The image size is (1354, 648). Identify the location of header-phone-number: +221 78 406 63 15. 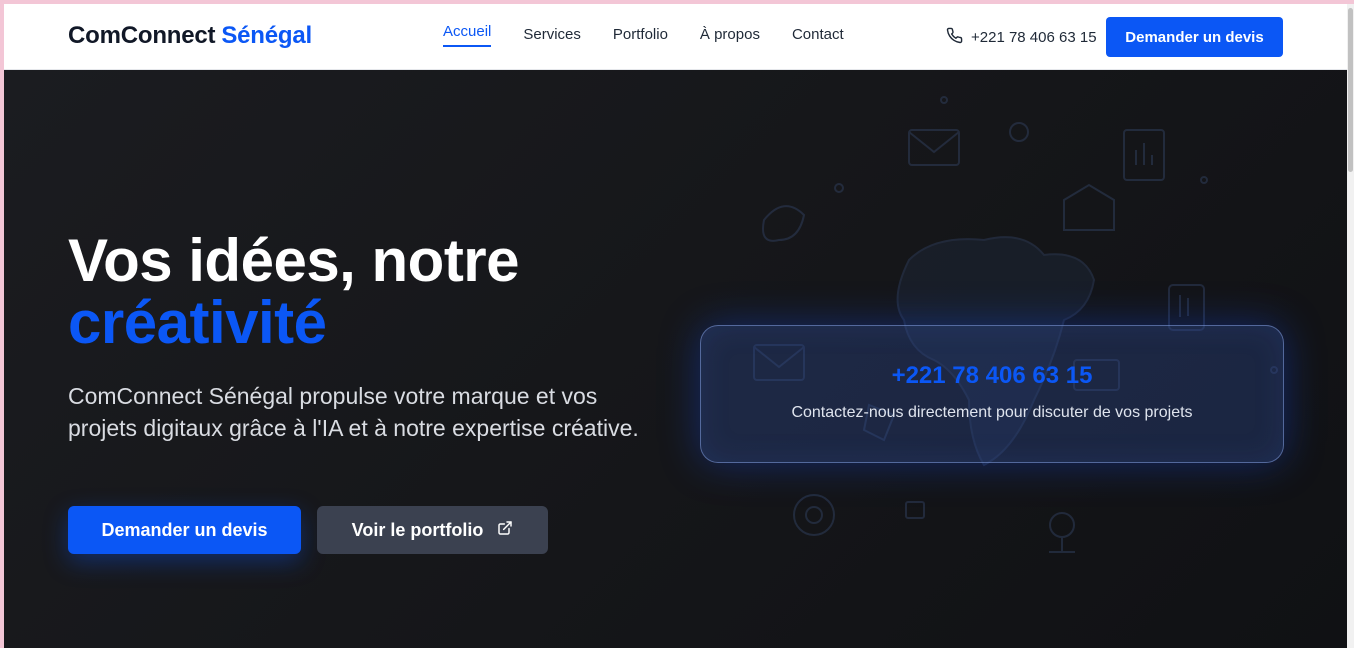
(1034, 37).